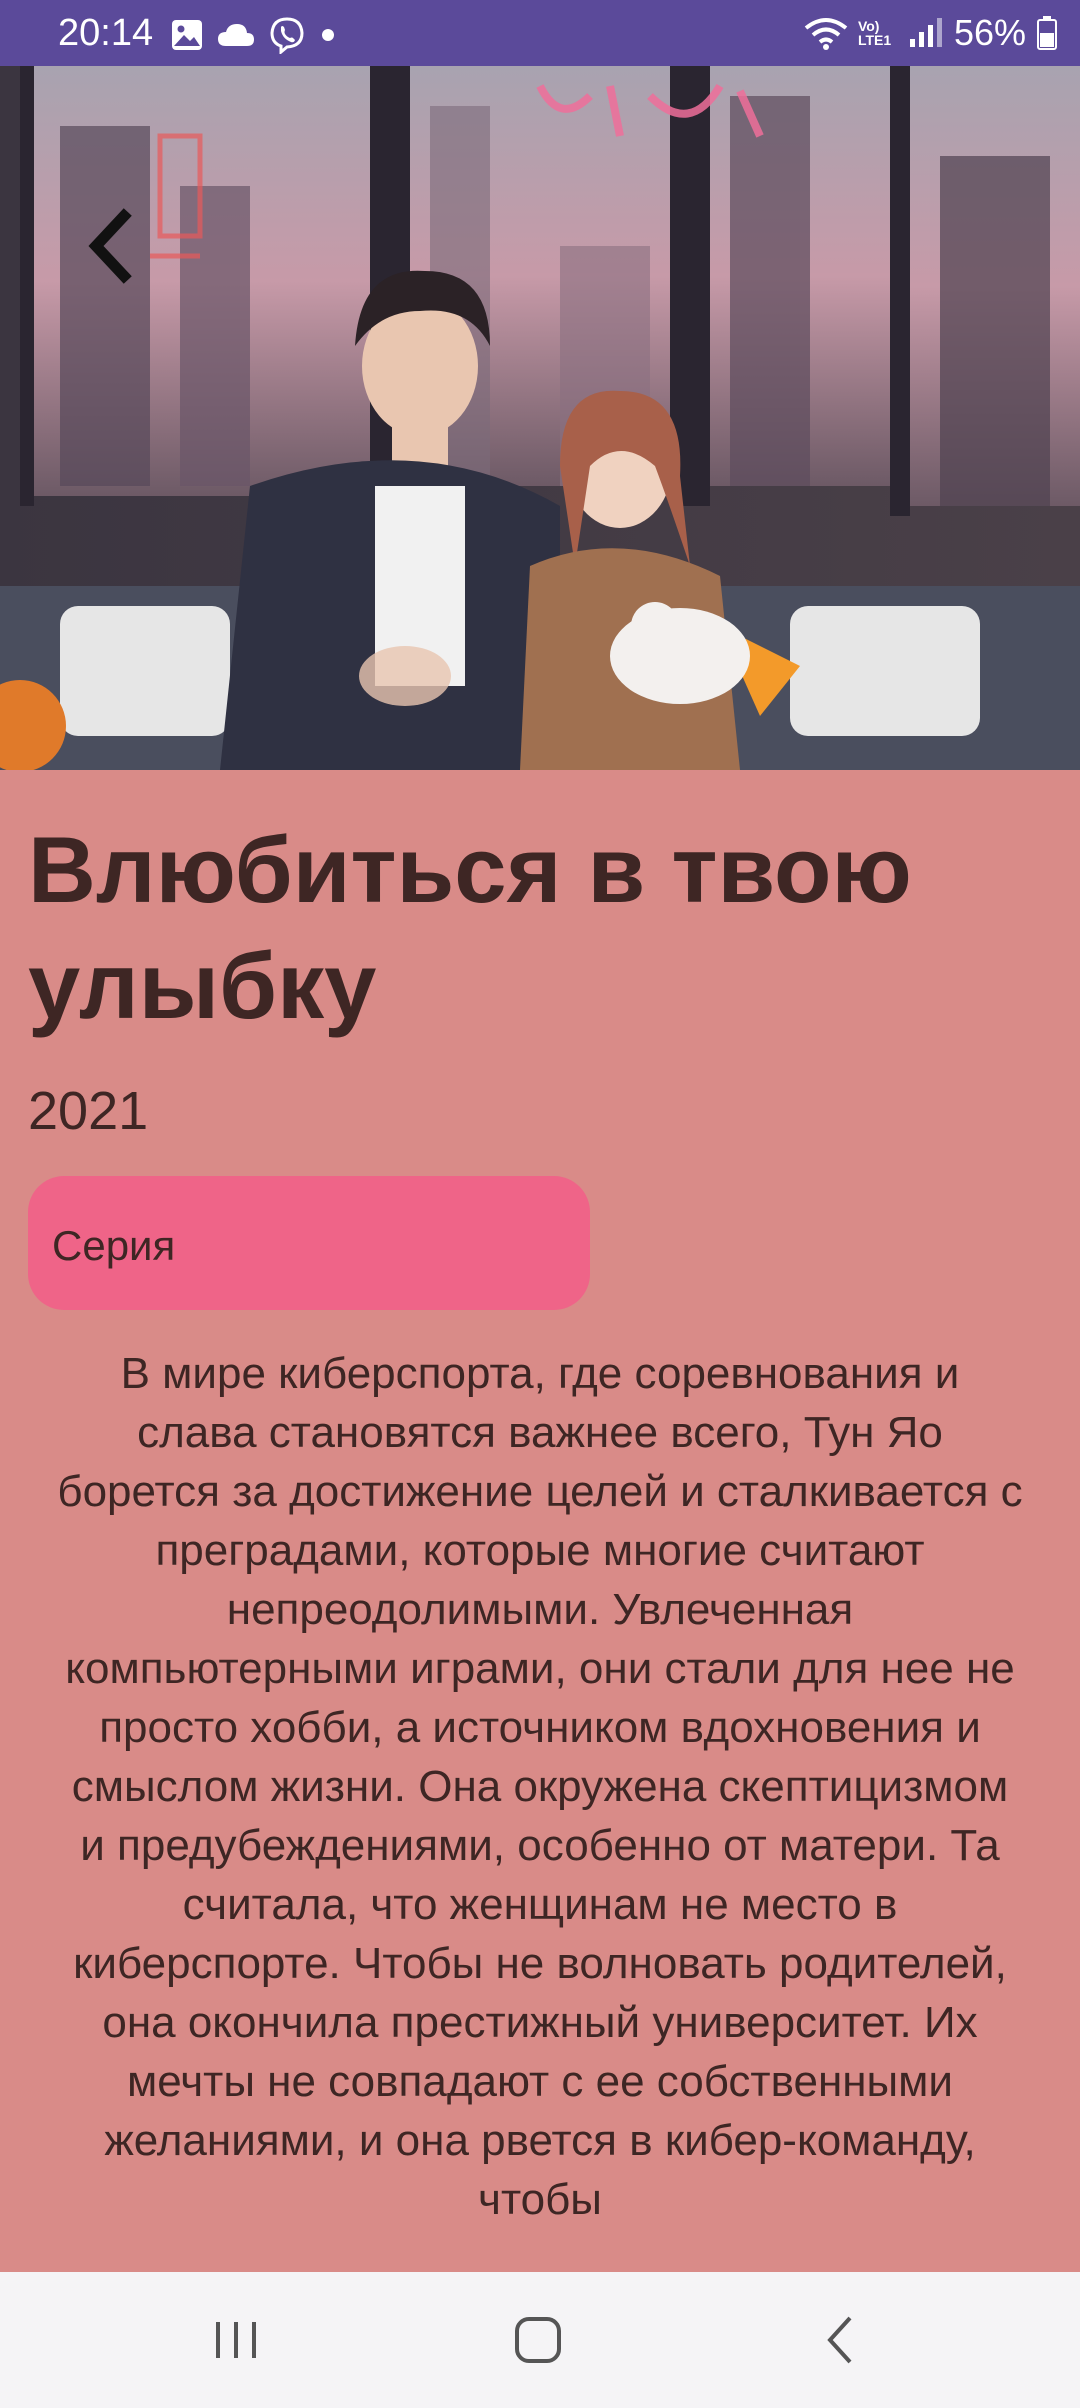 The height and width of the screenshot is (2408, 1080). I want to click on recents-button, so click(236, 2340).